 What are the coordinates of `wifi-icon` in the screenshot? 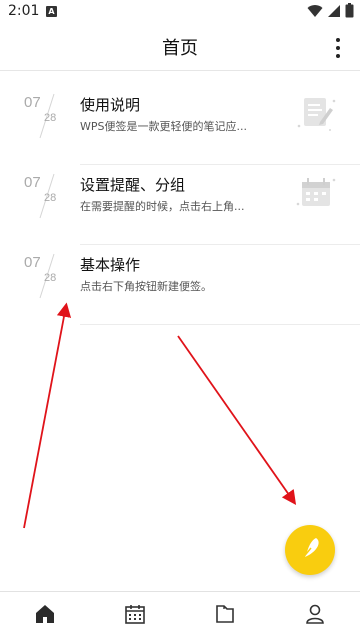 It's located at (315, 12).